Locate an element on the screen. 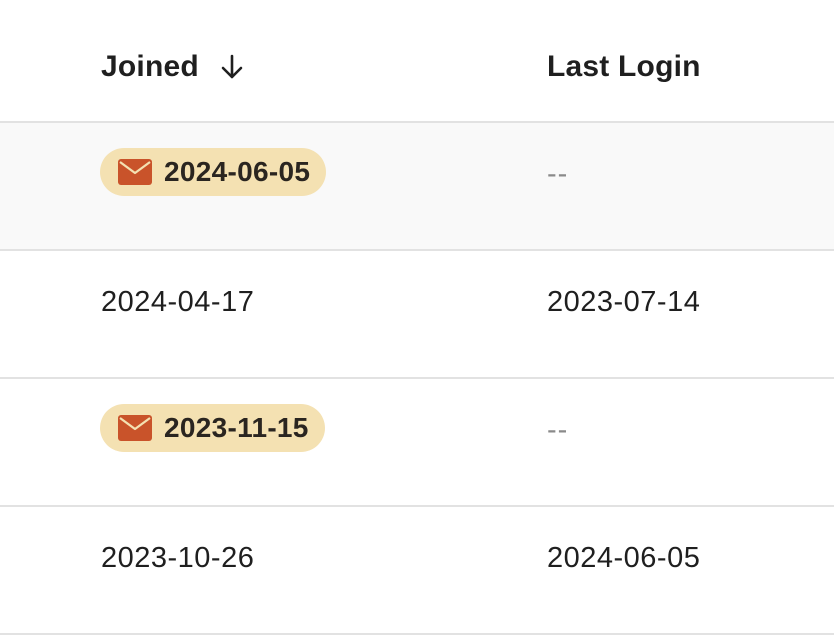  column-header-joined-label: Joined is located at coordinates (150, 66).